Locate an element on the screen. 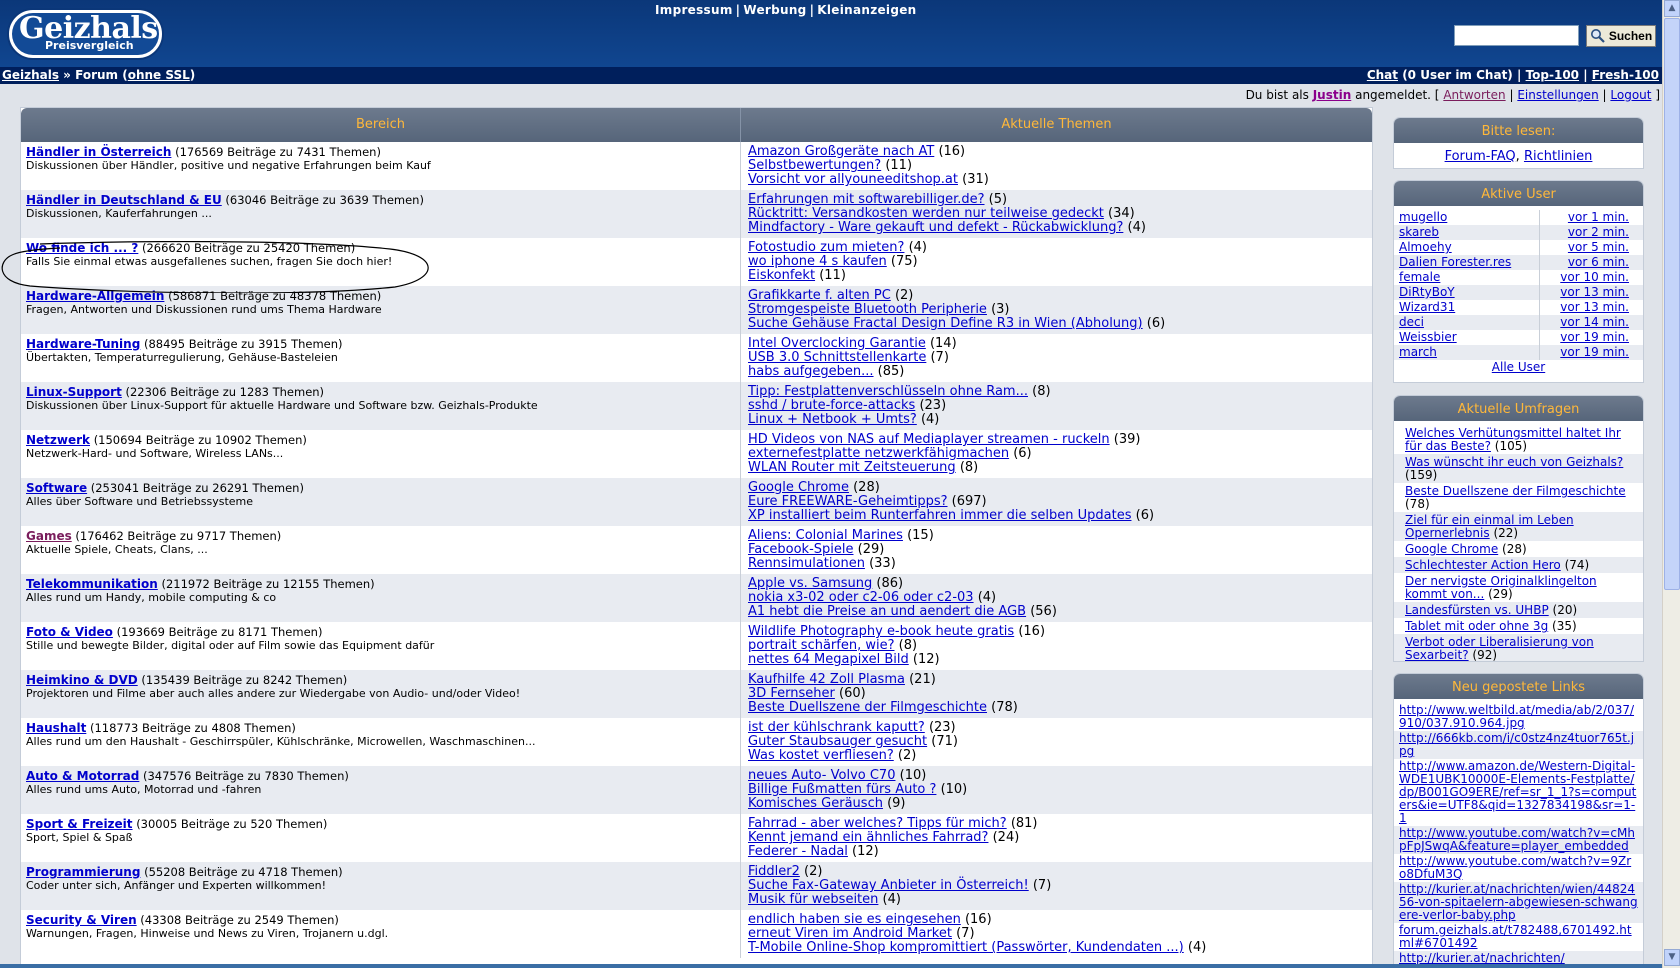 The height and width of the screenshot is (968, 1680). topic-link: ist der kühlschrank kaputt? is located at coordinates (836, 727).